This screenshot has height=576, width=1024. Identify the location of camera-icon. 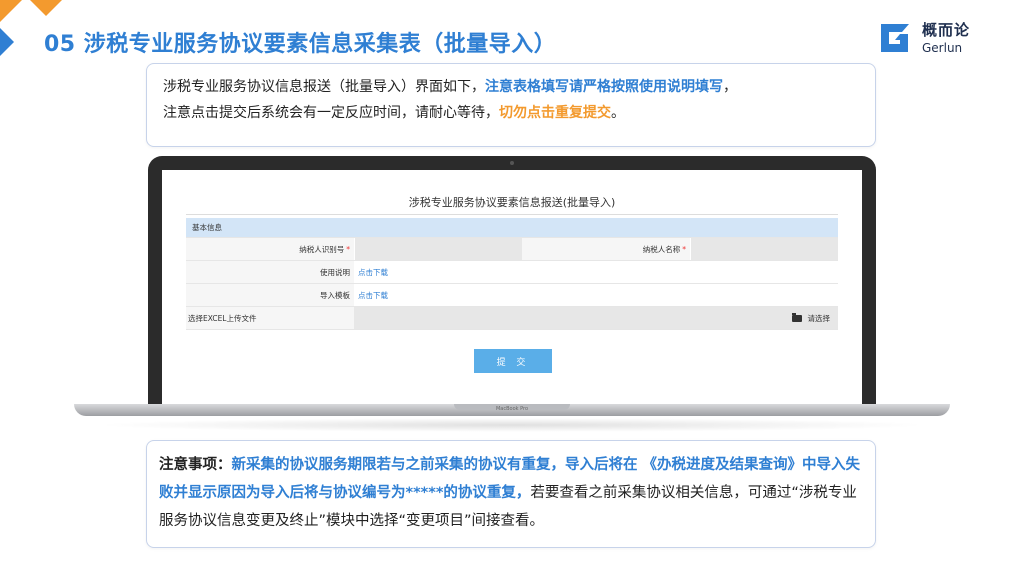
(512, 163).